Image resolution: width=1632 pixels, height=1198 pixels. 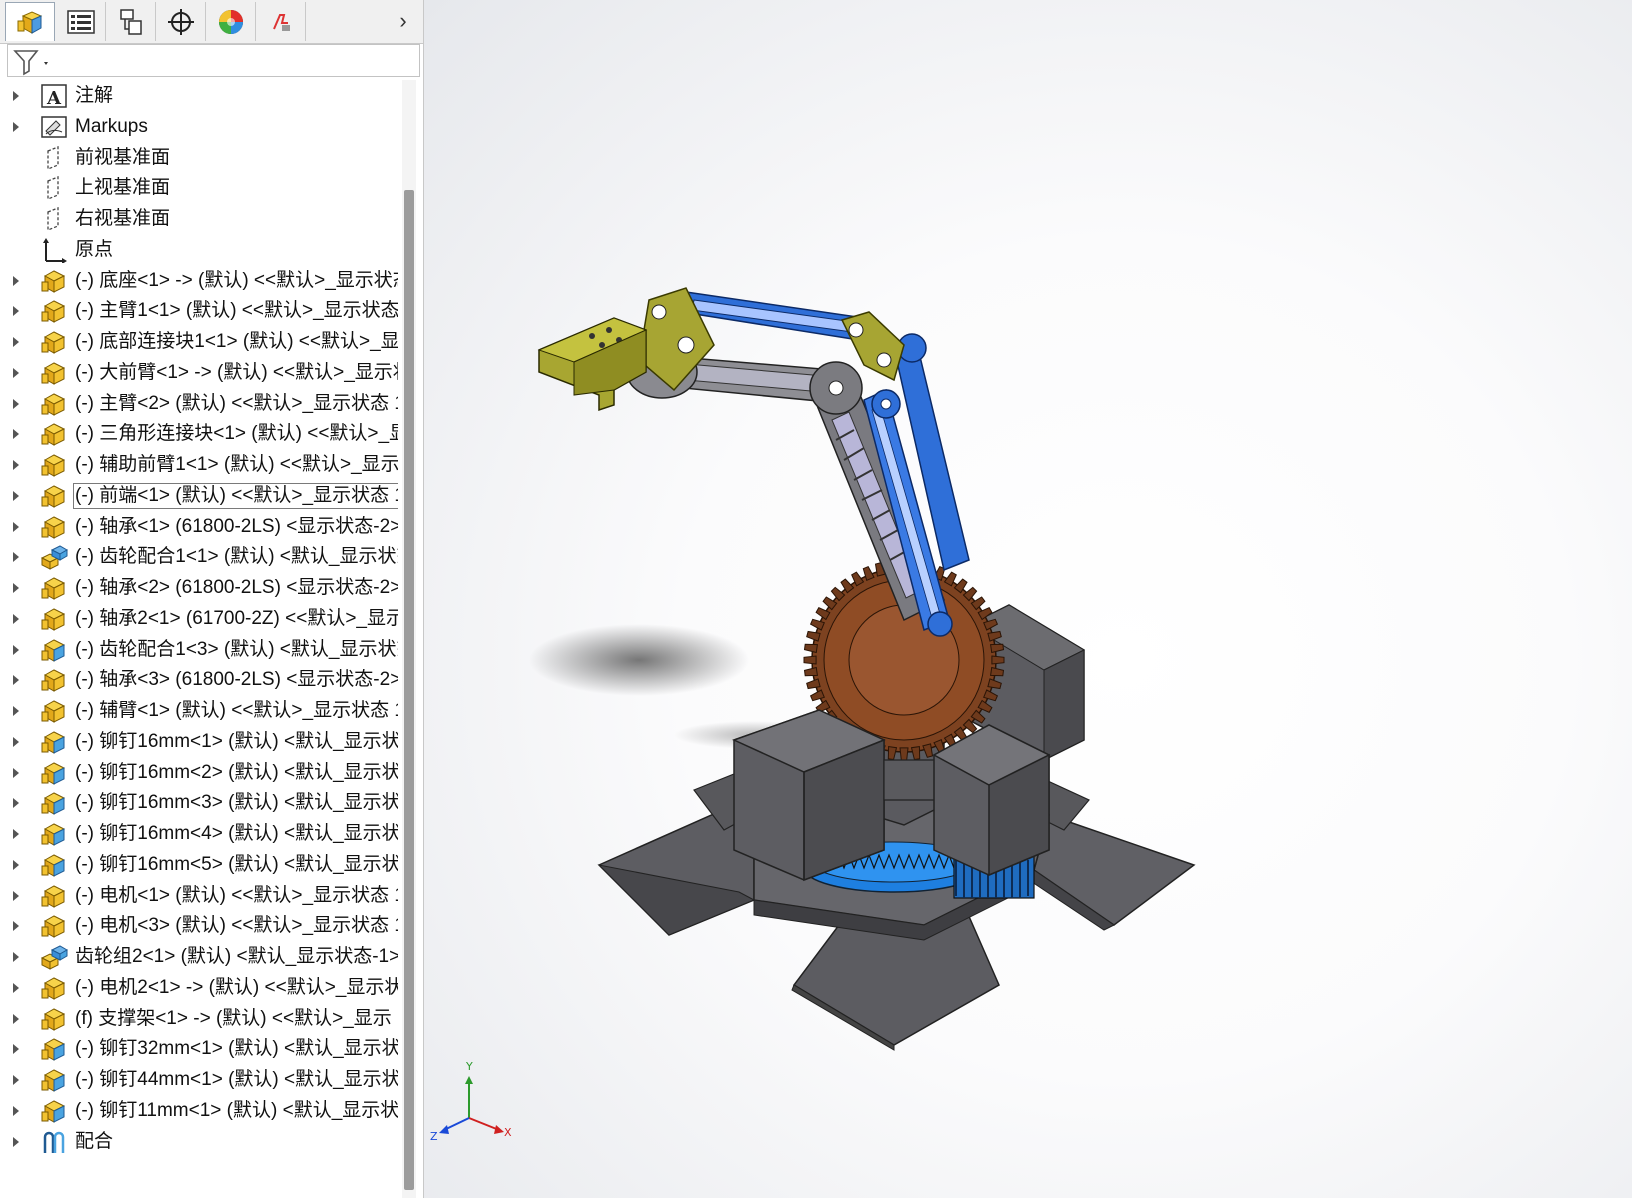 What do you see at coordinates (199, 465) in the screenshot?
I see `tree-item: (-) 辅助前臂1<1> (默认) <<默认>_显示` at bounding box center [199, 465].